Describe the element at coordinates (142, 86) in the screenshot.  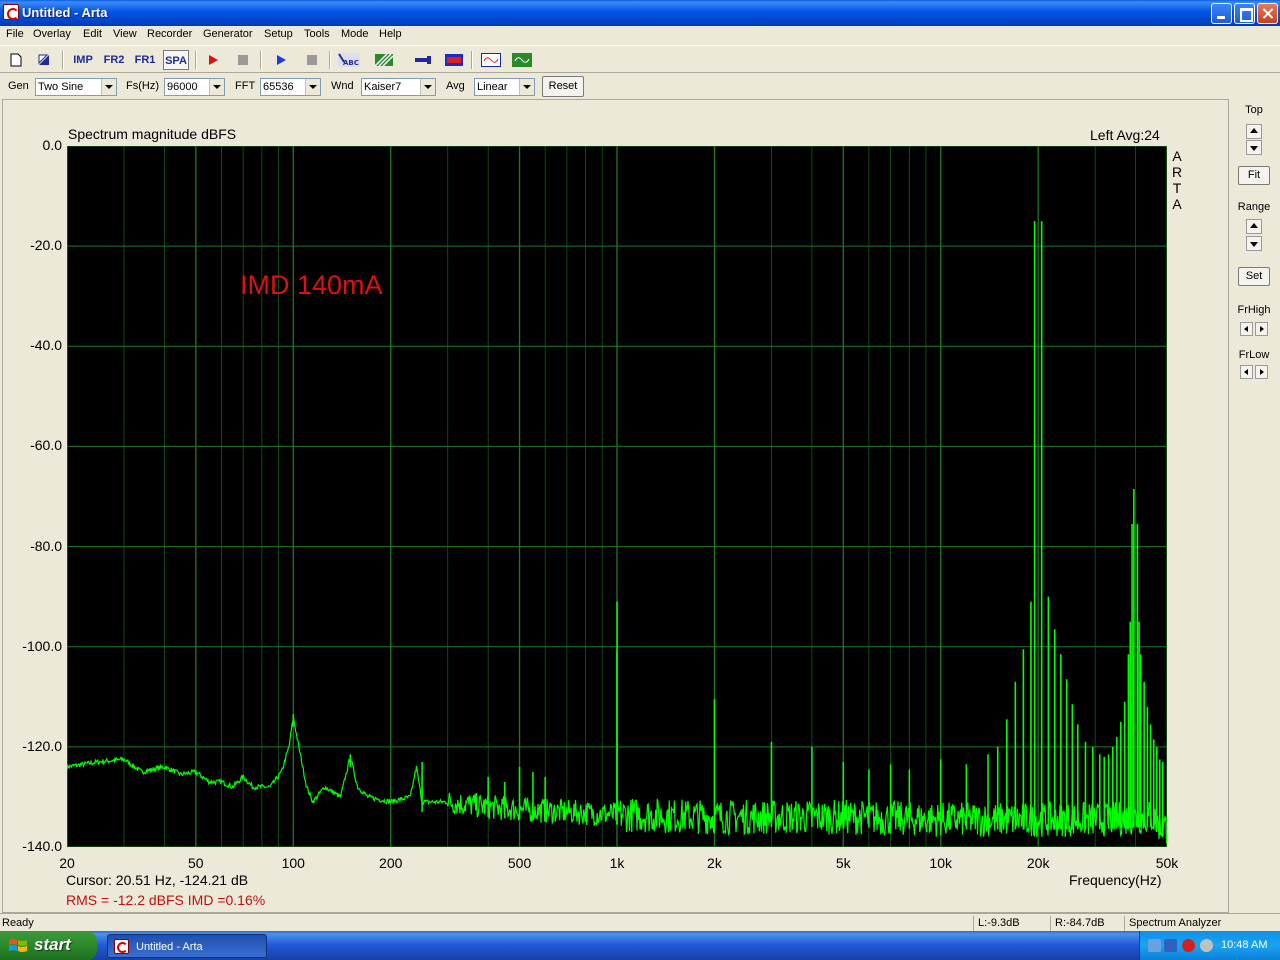
I see `fs-label: Fs(Hz)` at that location.